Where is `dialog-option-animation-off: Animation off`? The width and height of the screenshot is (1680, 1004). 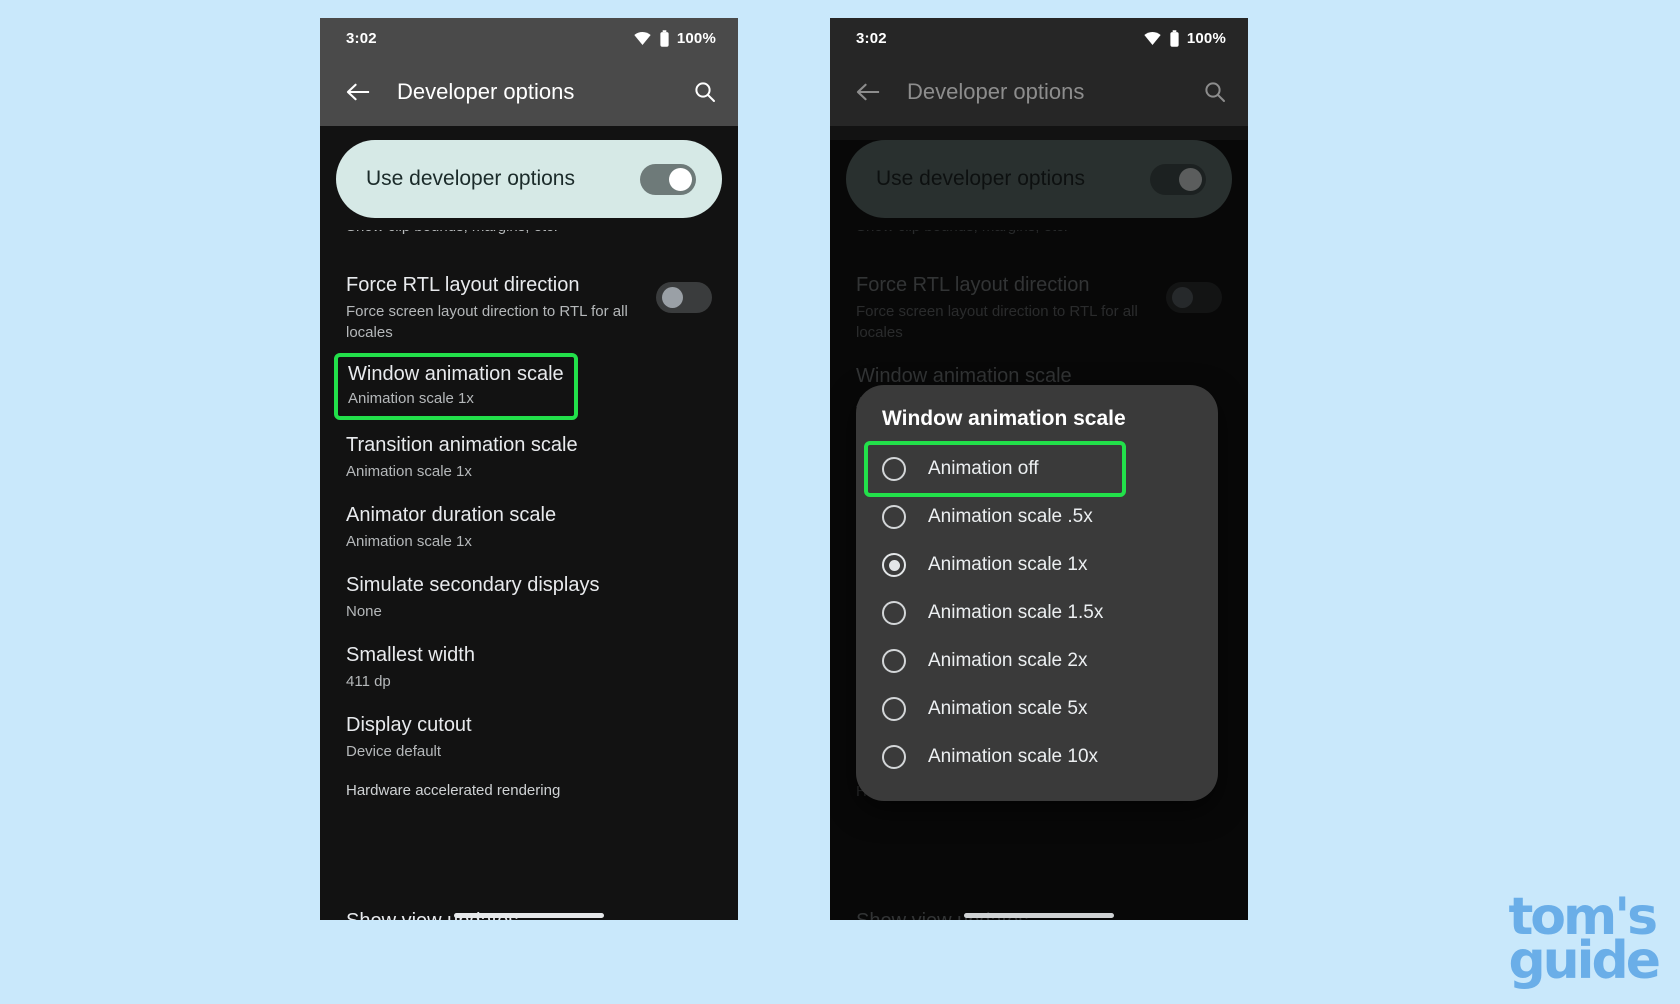
dialog-option-animation-off: Animation off is located at coordinates (995, 469).